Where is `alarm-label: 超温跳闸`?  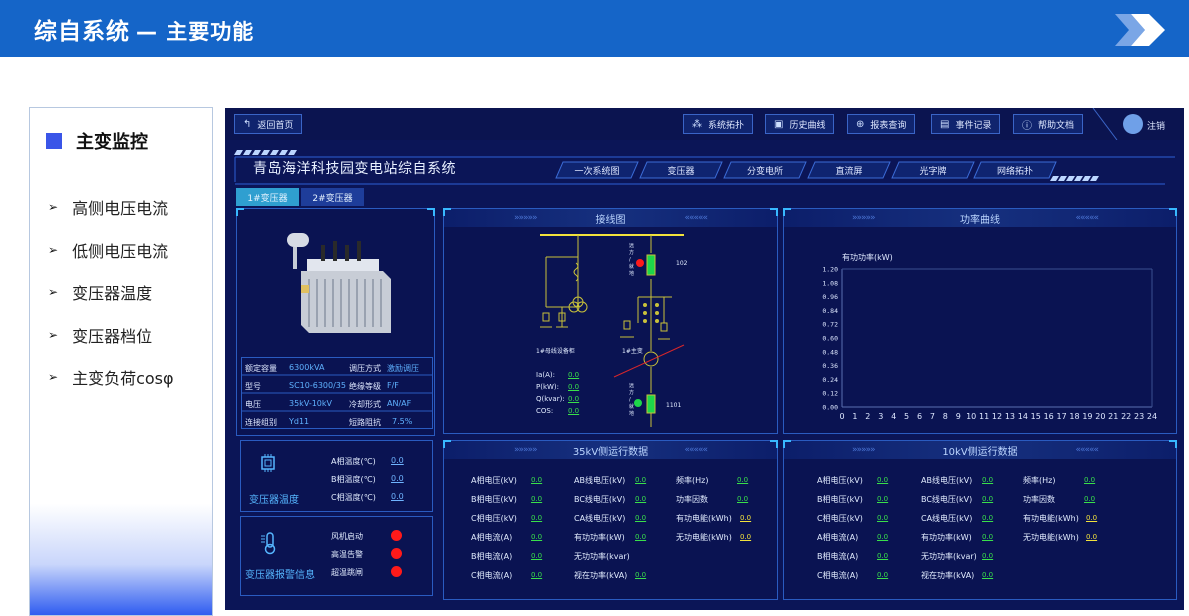 alarm-label: 超温跳闸 is located at coordinates (347, 572).